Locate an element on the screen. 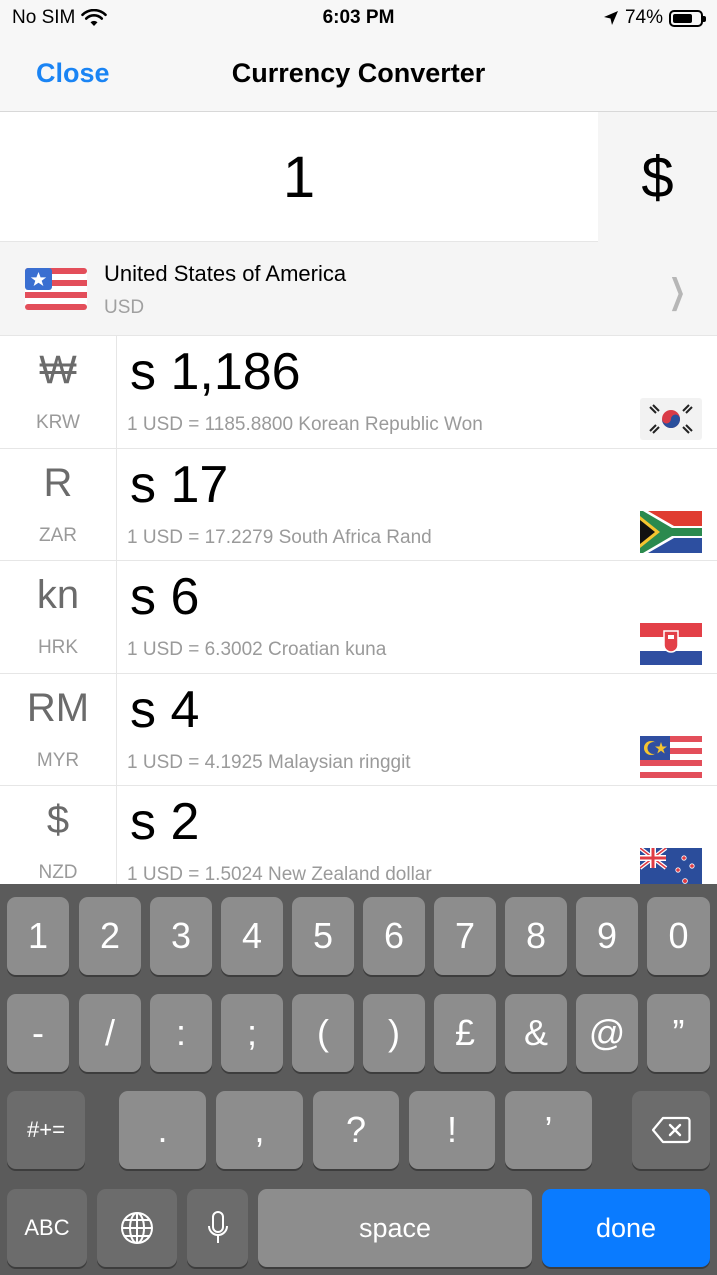 Image resolution: width=717 pixels, height=1275 pixels. globe-icon is located at coordinates (137, 1228).